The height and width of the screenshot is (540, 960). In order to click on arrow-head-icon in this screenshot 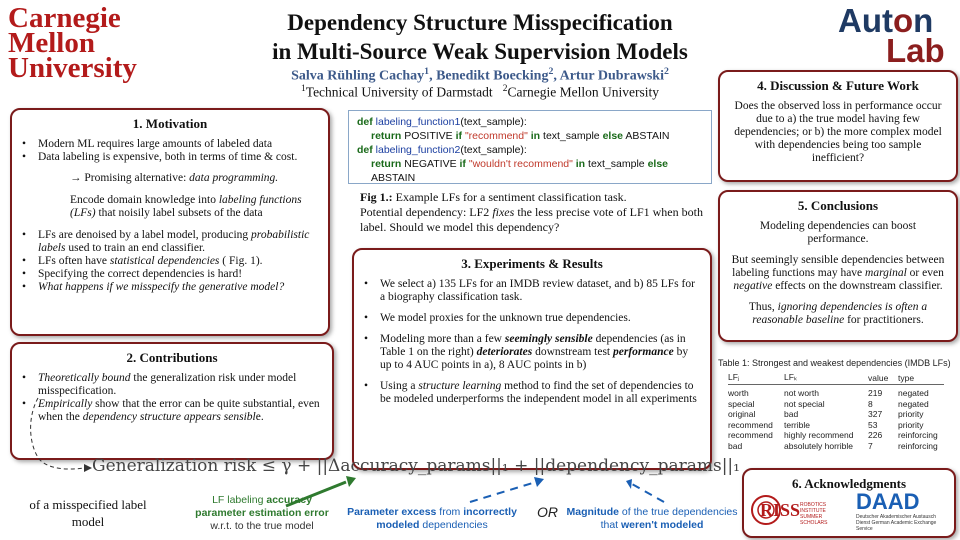, I will do `click(88, 468)`.